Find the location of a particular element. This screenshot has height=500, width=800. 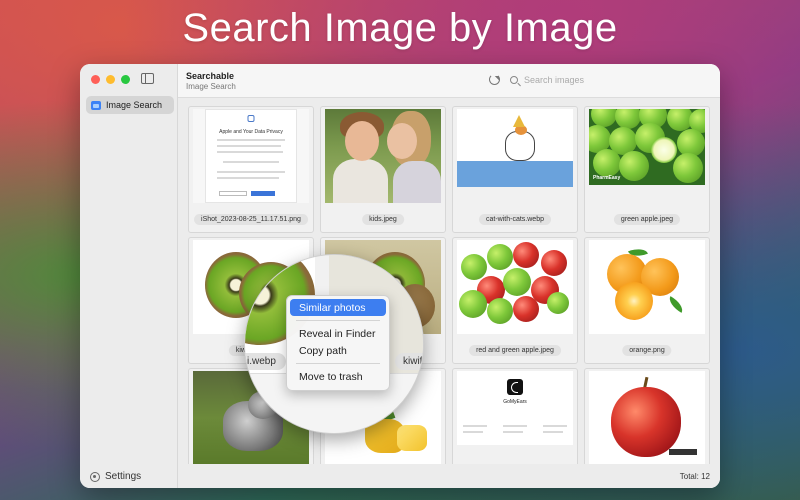

total-count: Total: 12 is located at coordinates (694, 476).